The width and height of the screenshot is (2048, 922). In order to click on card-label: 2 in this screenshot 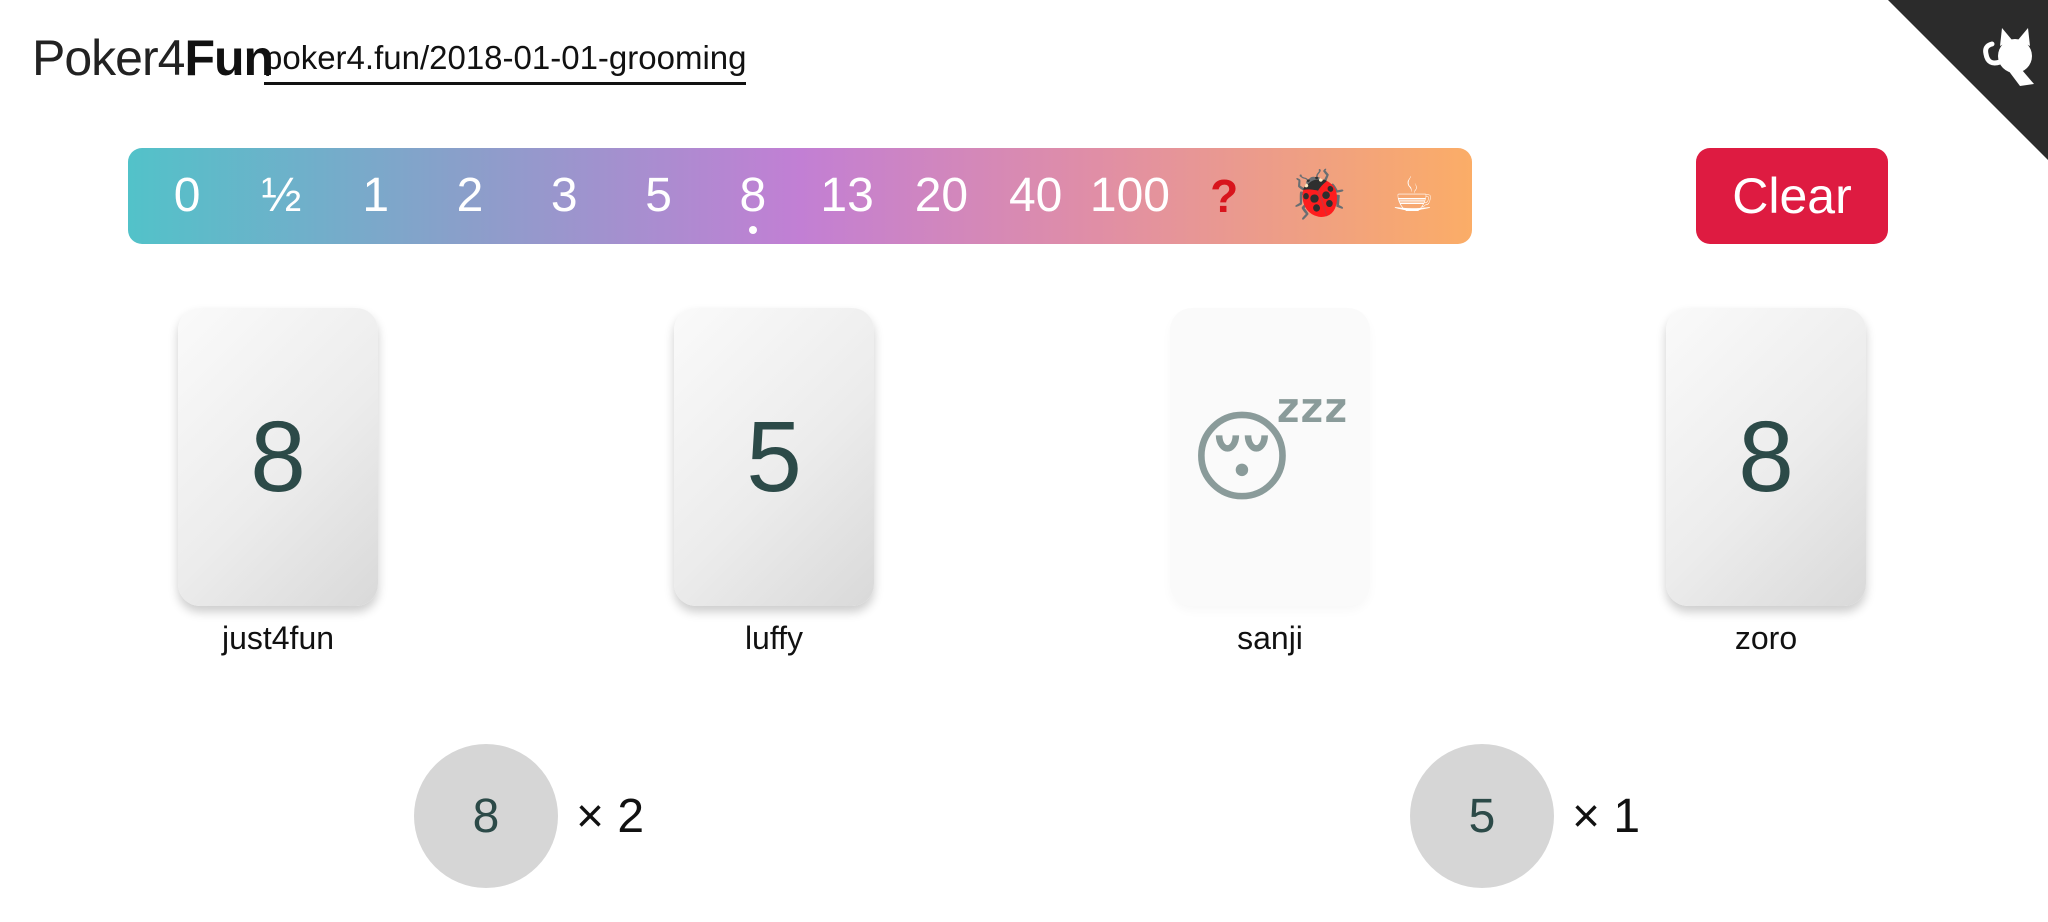, I will do `click(470, 195)`.